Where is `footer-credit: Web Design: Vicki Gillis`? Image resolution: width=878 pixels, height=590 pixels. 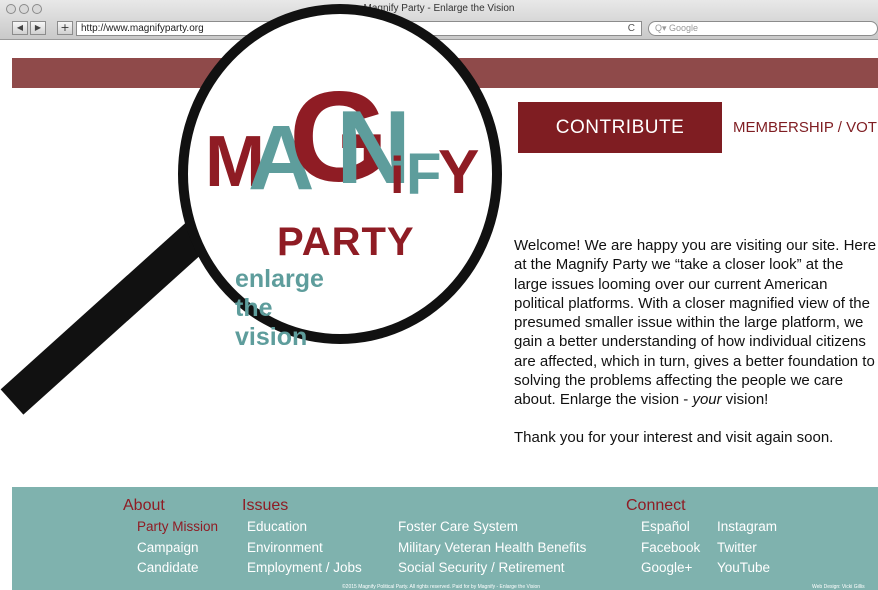 footer-credit: Web Design: Vicki Gillis is located at coordinates (838, 587).